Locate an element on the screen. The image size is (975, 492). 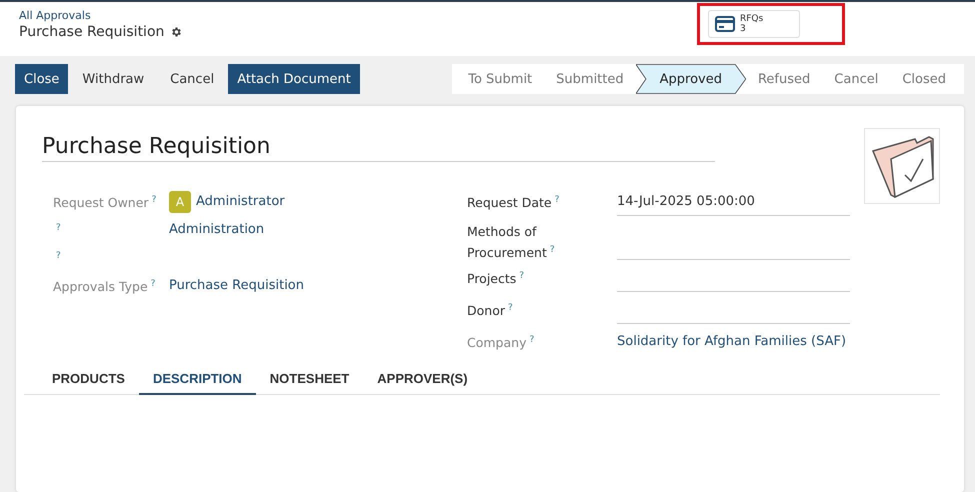
rfqs-button: RFQs 3 is located at coordinates (754, 24).